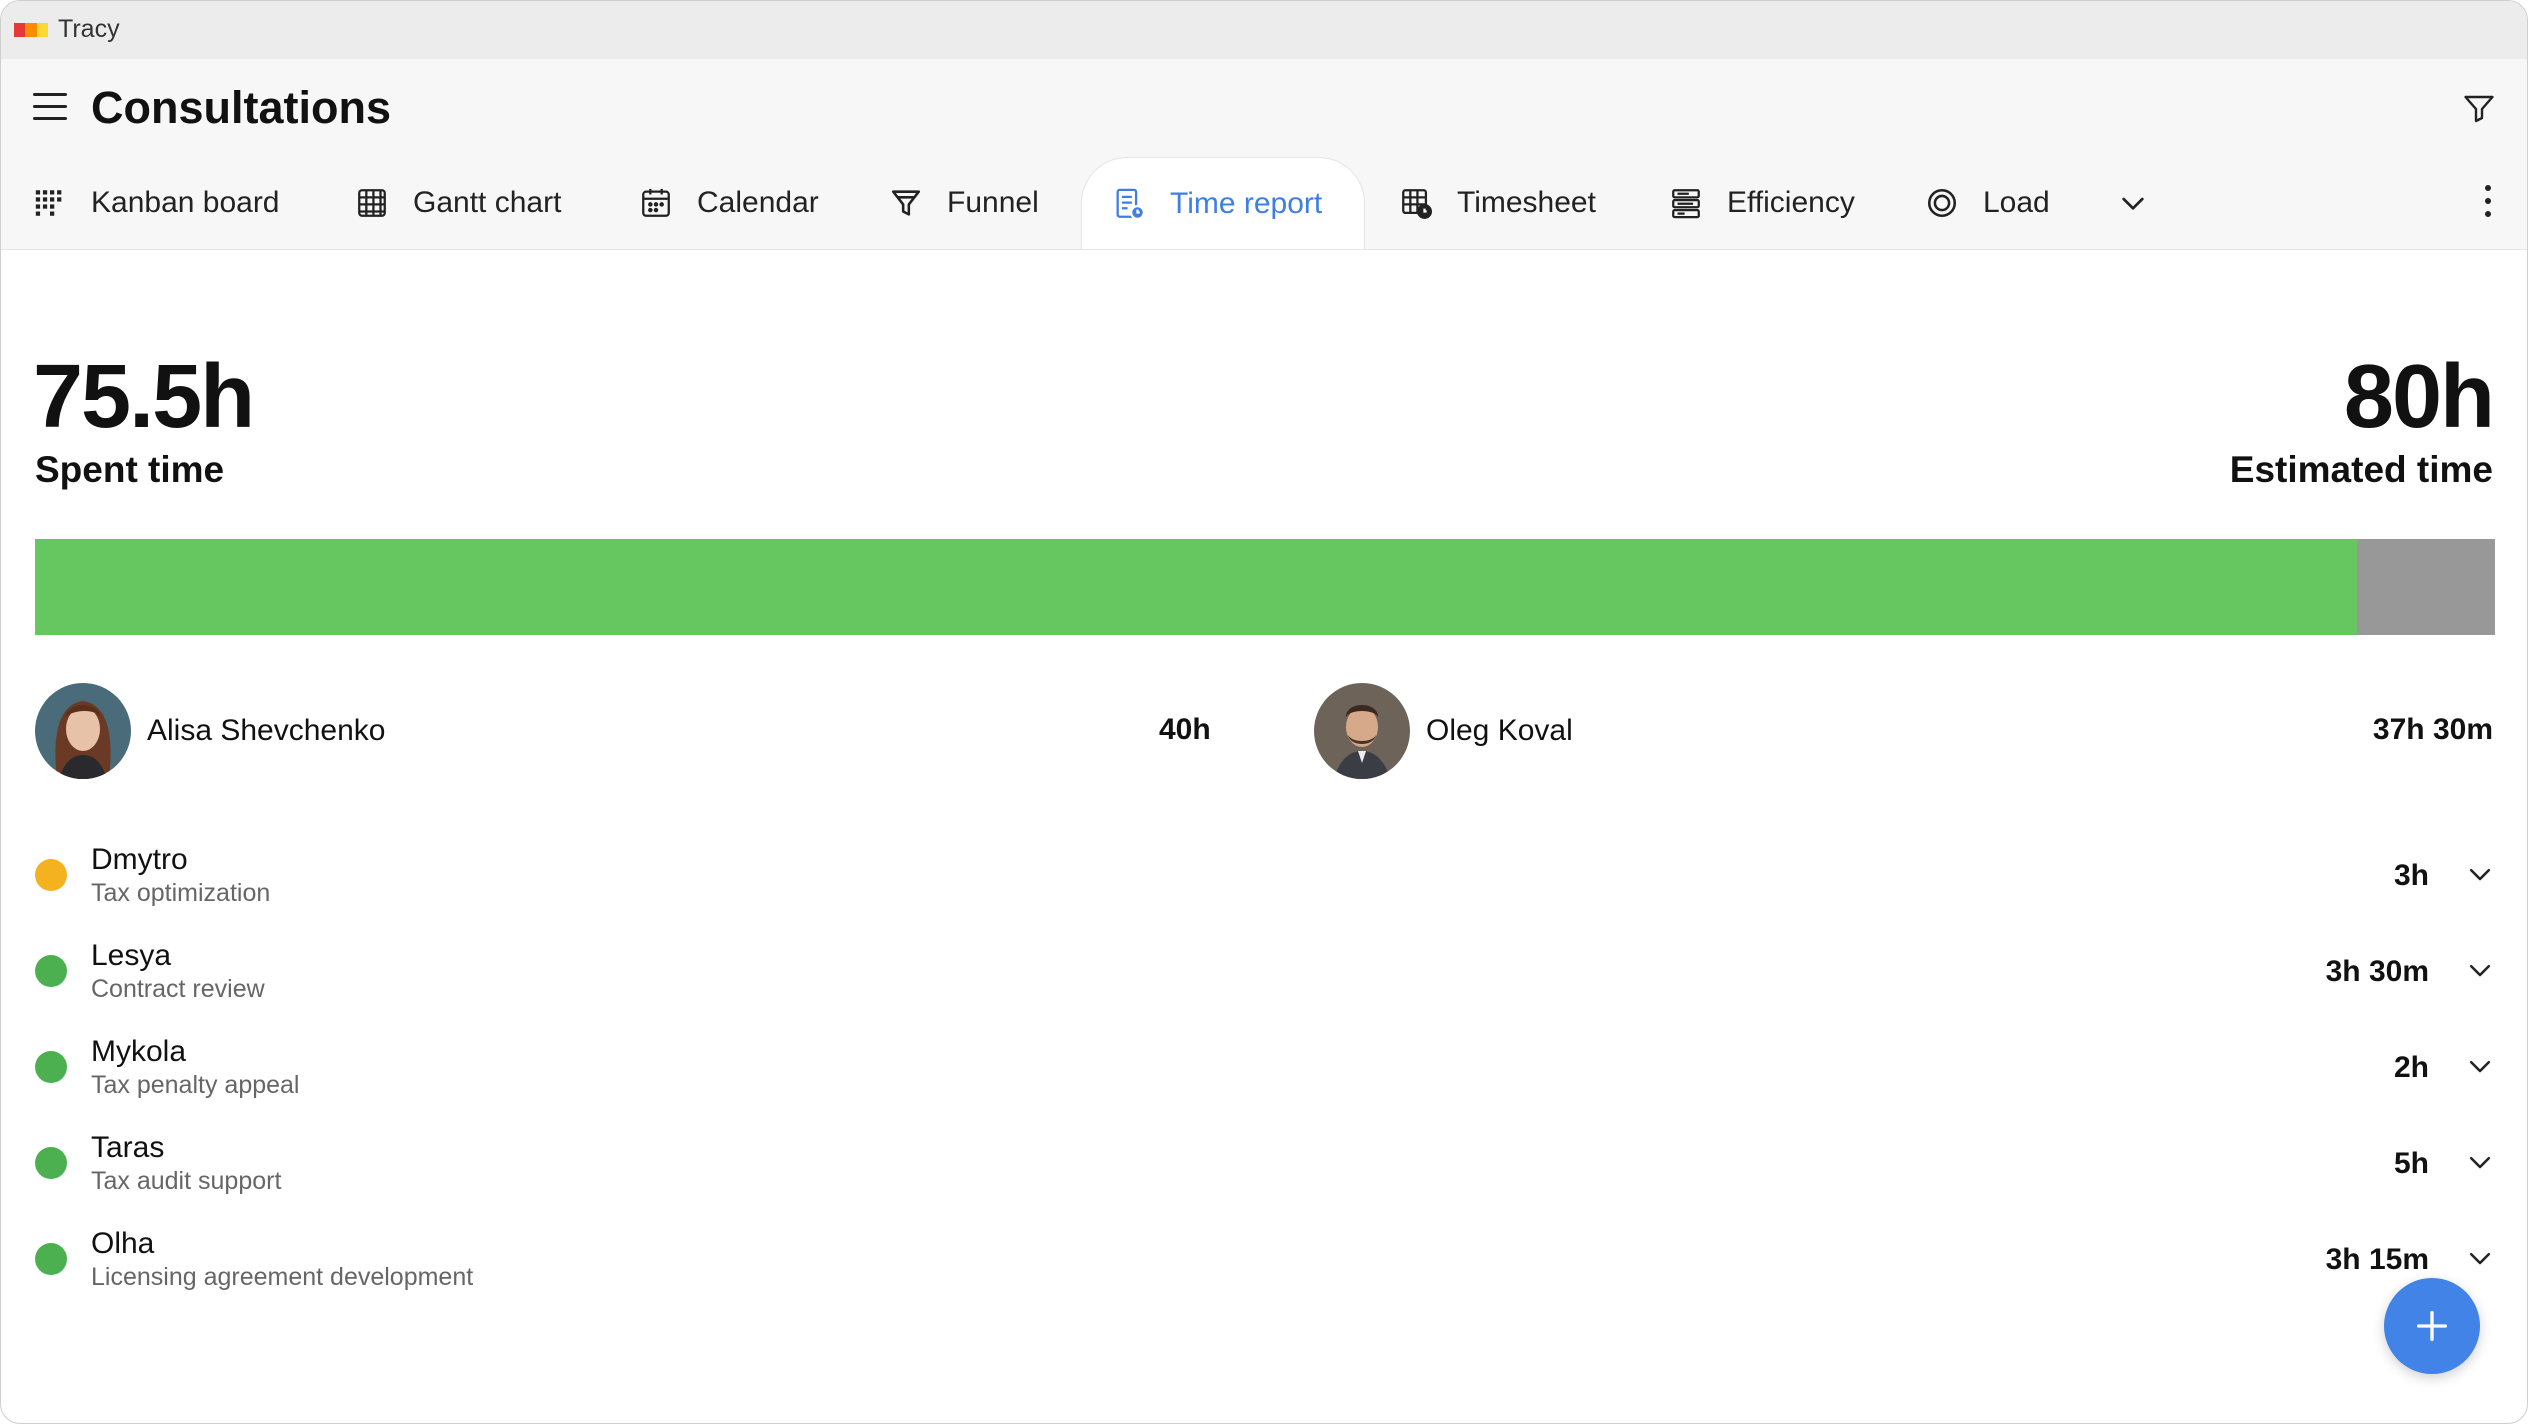 The width and height of the screenshot is (2528, 1424). What do you see at coordinates (1131, 204) in the screenshot?
I see `time-report-icon` at bounding box center [1131, 204].